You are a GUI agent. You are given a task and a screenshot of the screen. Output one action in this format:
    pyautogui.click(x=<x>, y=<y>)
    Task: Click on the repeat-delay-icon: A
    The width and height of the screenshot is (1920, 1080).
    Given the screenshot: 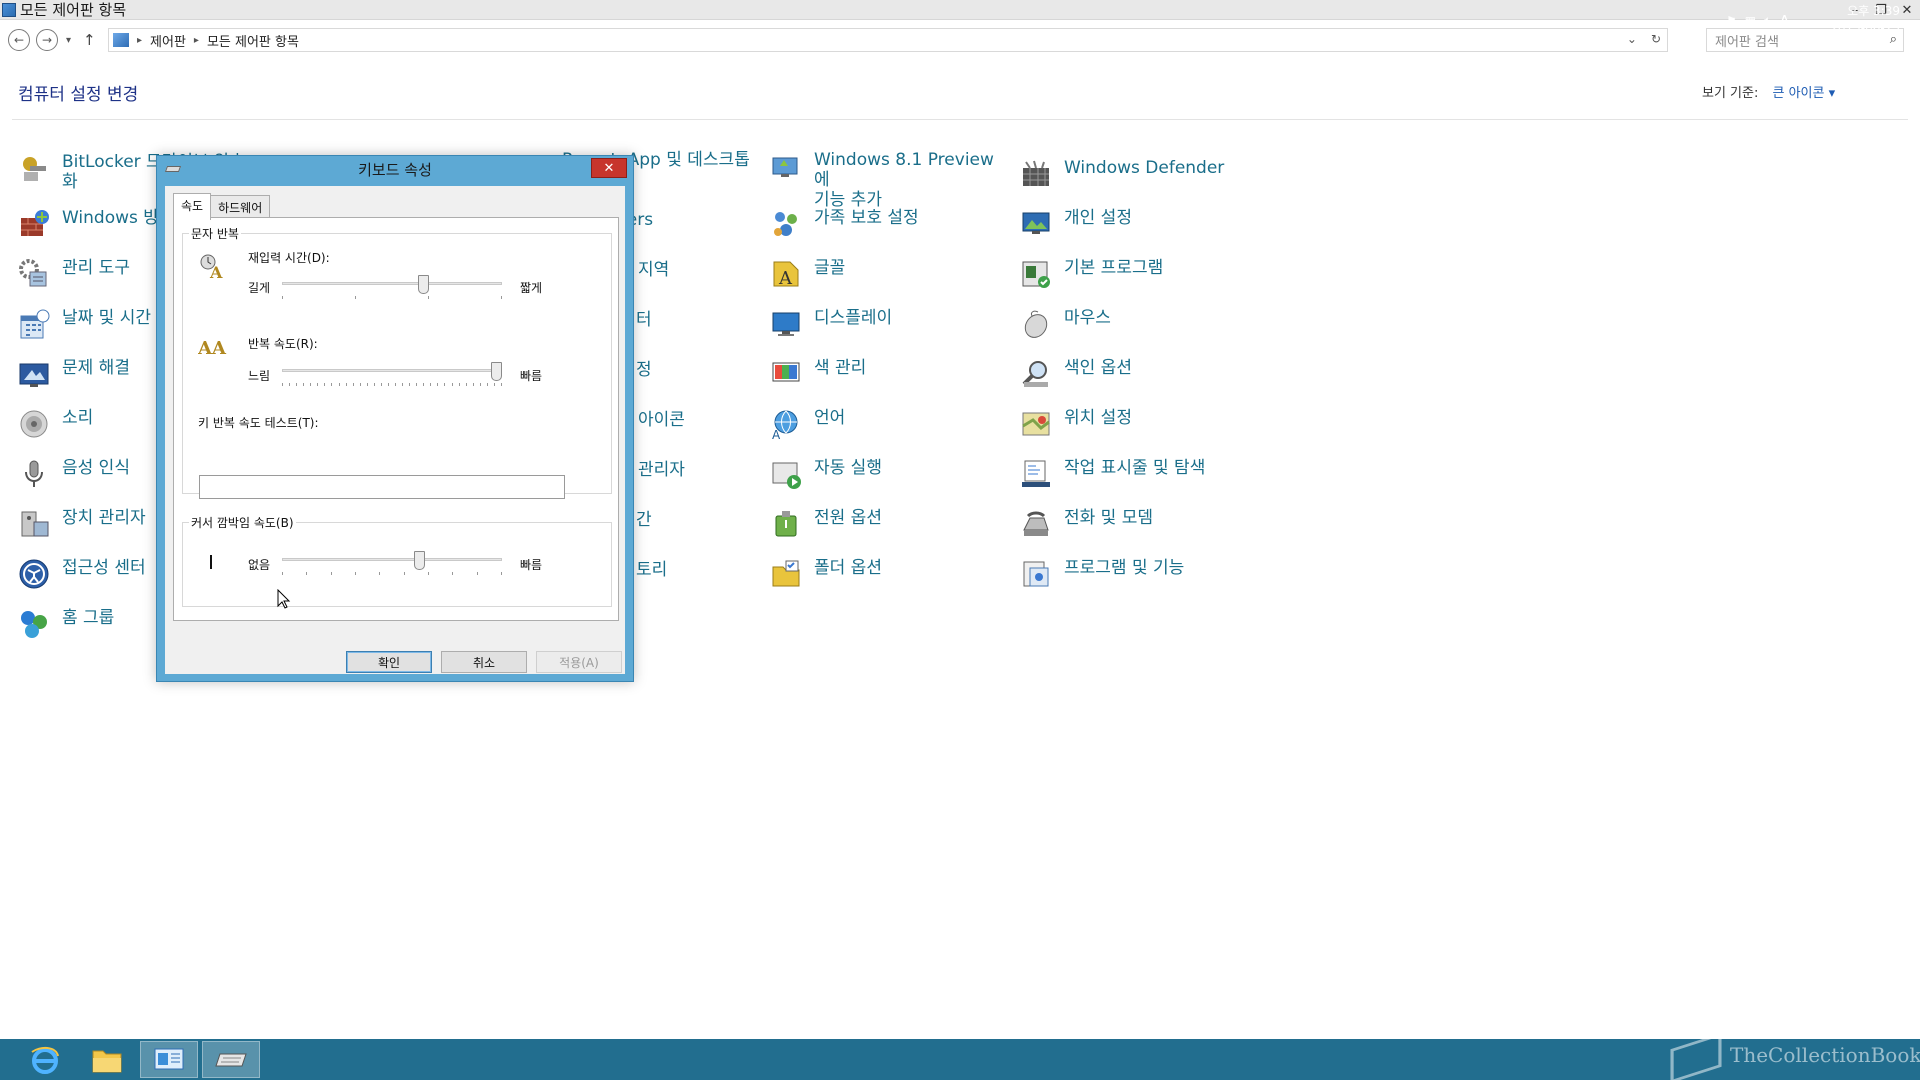 What is the action you would take?
    pyautogui.click(x=213, y=267)
    